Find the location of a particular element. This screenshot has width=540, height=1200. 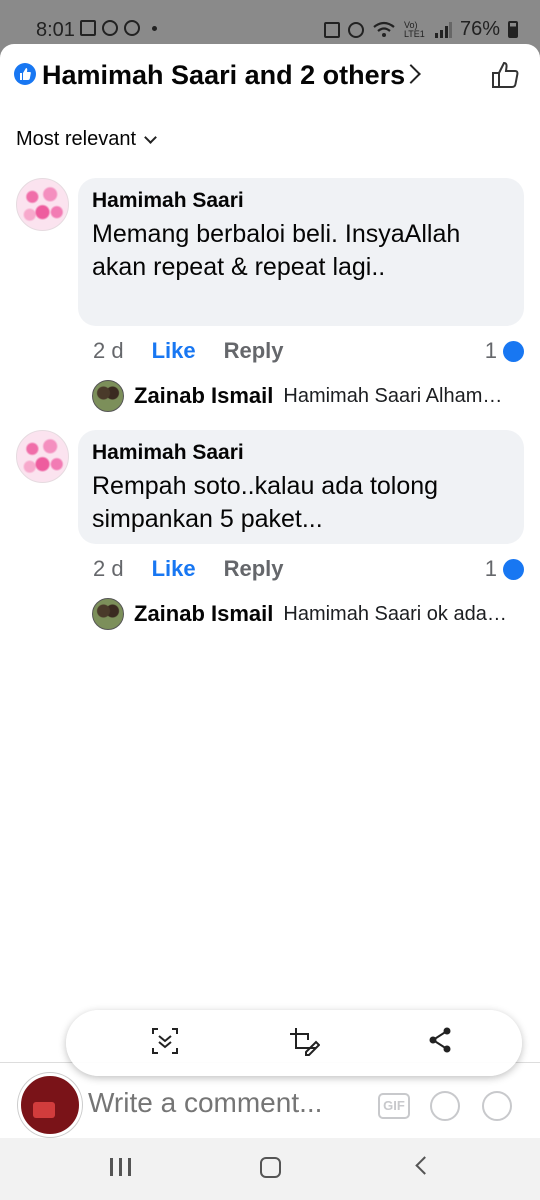

back-button is located at coordinates (424, 1165).